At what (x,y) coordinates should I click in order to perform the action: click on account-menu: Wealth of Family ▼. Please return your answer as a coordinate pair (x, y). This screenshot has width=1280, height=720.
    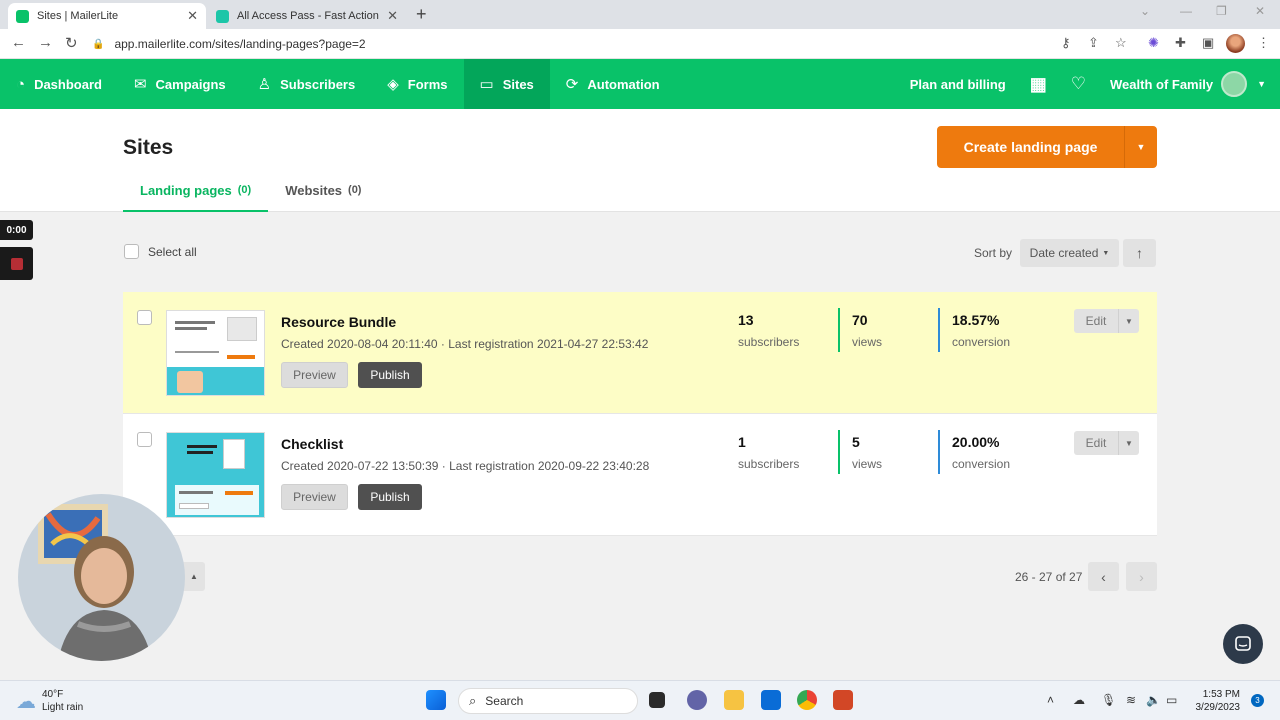
    Looking at the image, I should click on (1188, 84).